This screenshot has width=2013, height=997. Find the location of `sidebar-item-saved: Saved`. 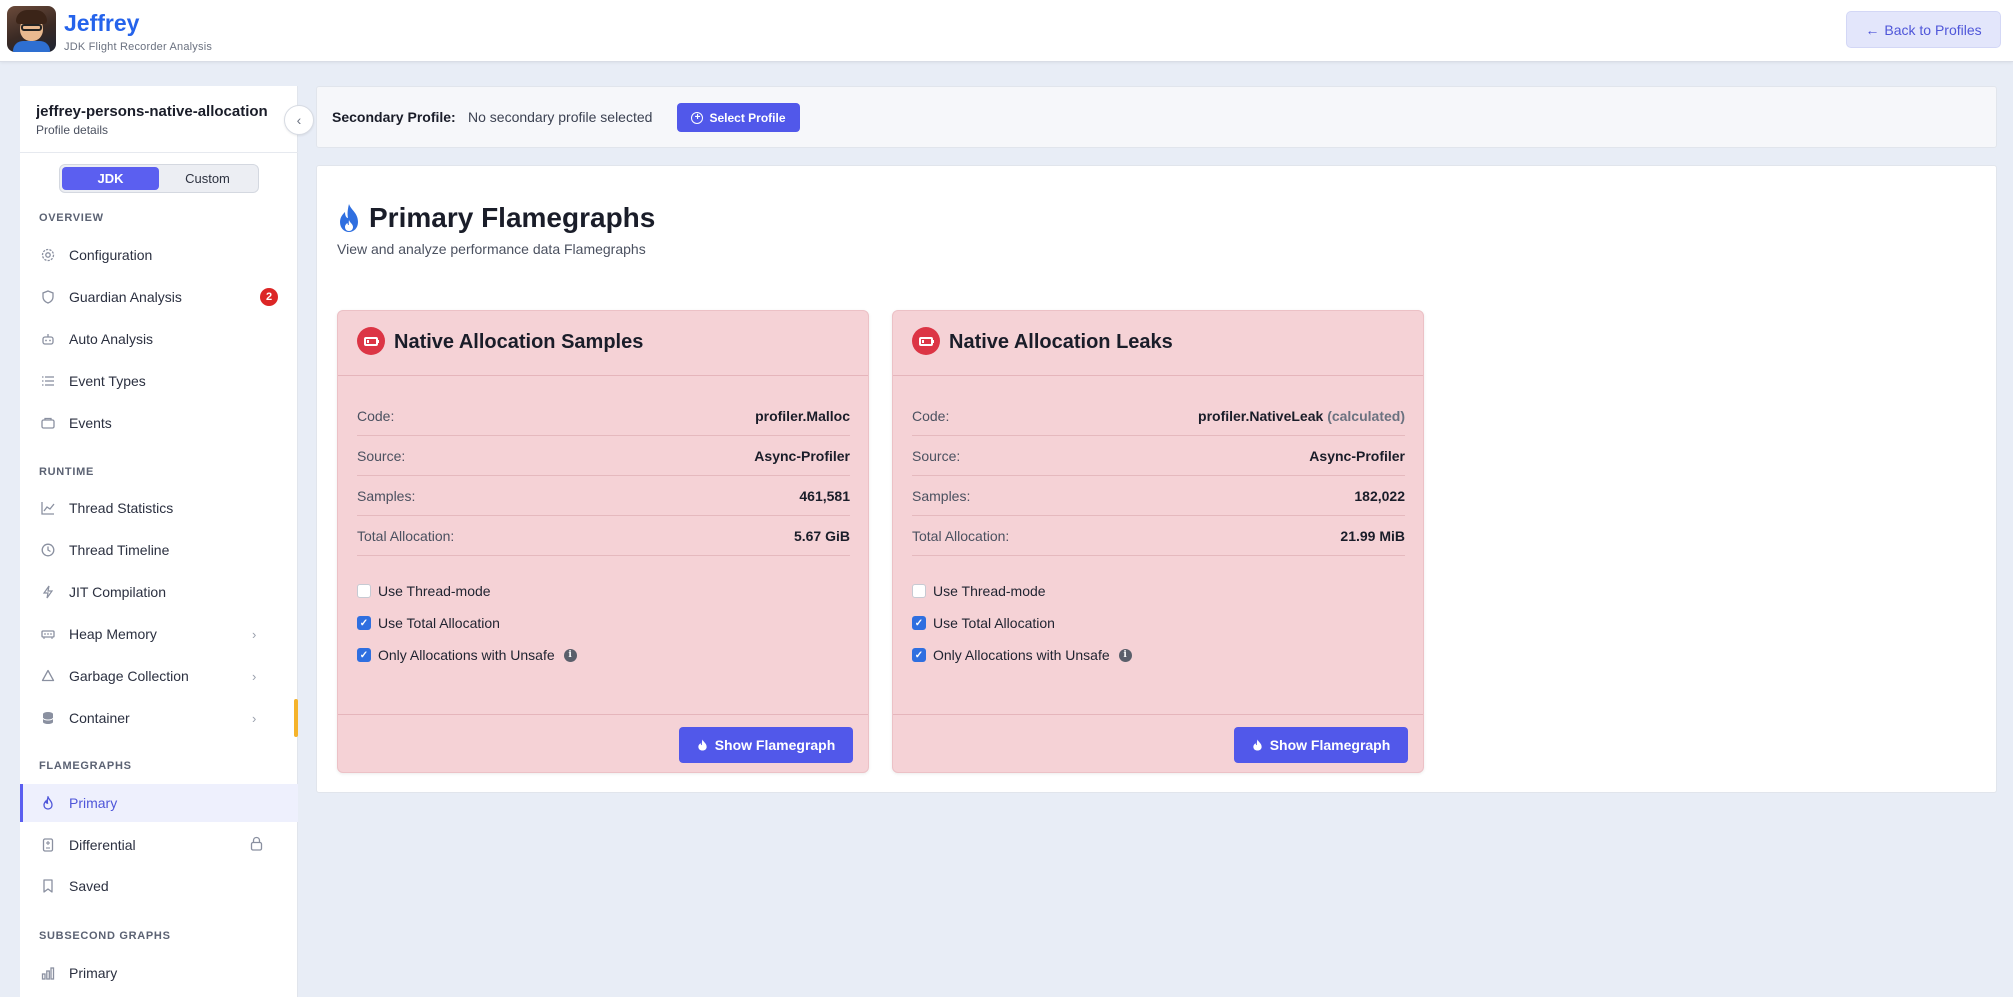

sidebar-item-saved: Saved is located at coordinates (159, 886).